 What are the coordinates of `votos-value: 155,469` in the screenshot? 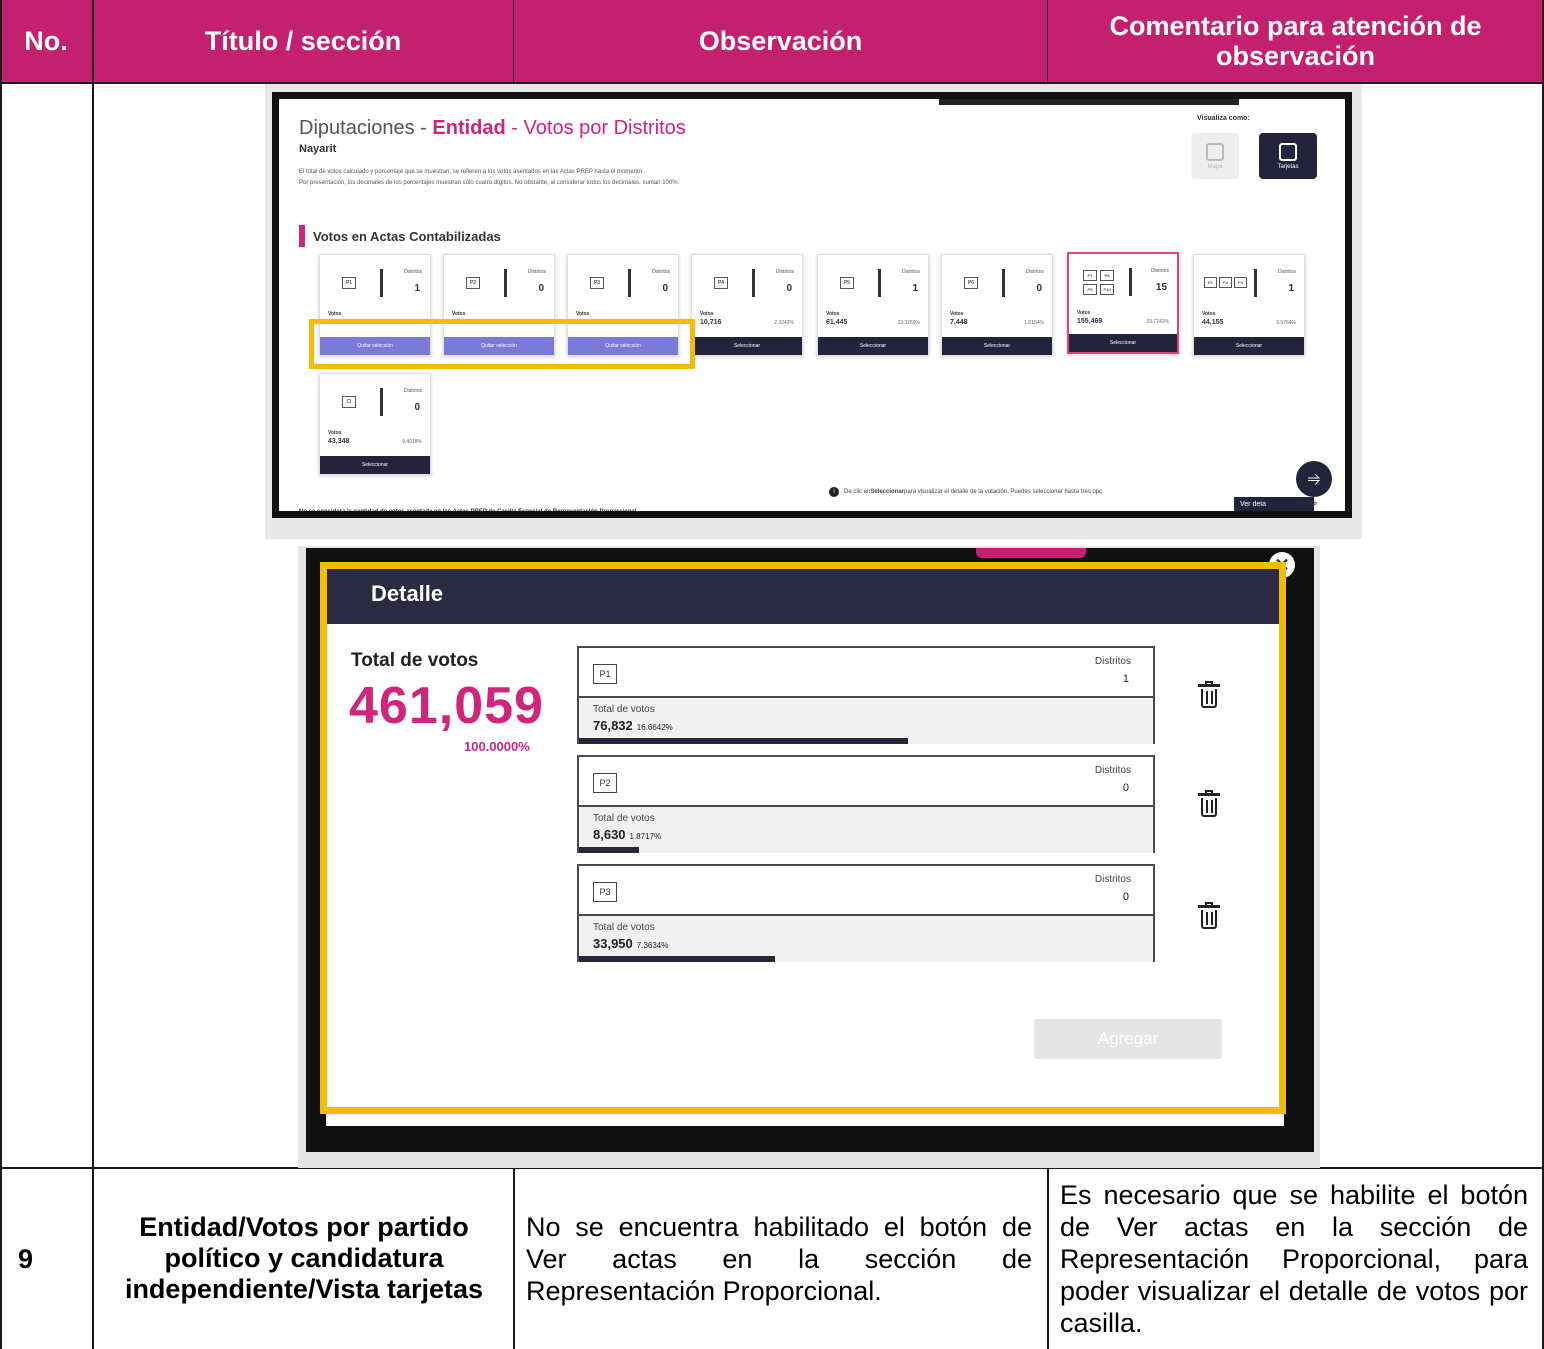 It's located at (1090, 321).